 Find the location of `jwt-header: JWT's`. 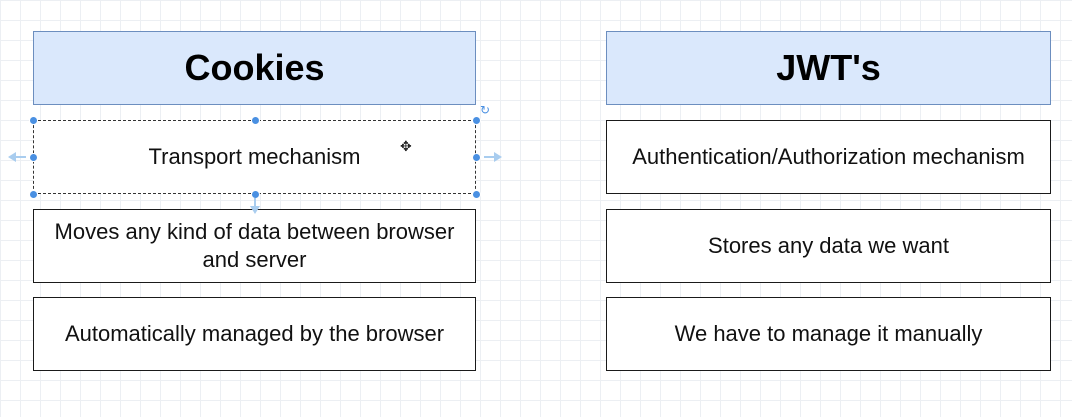

jwt-header: JWT's is located at coordinates (828, 68).